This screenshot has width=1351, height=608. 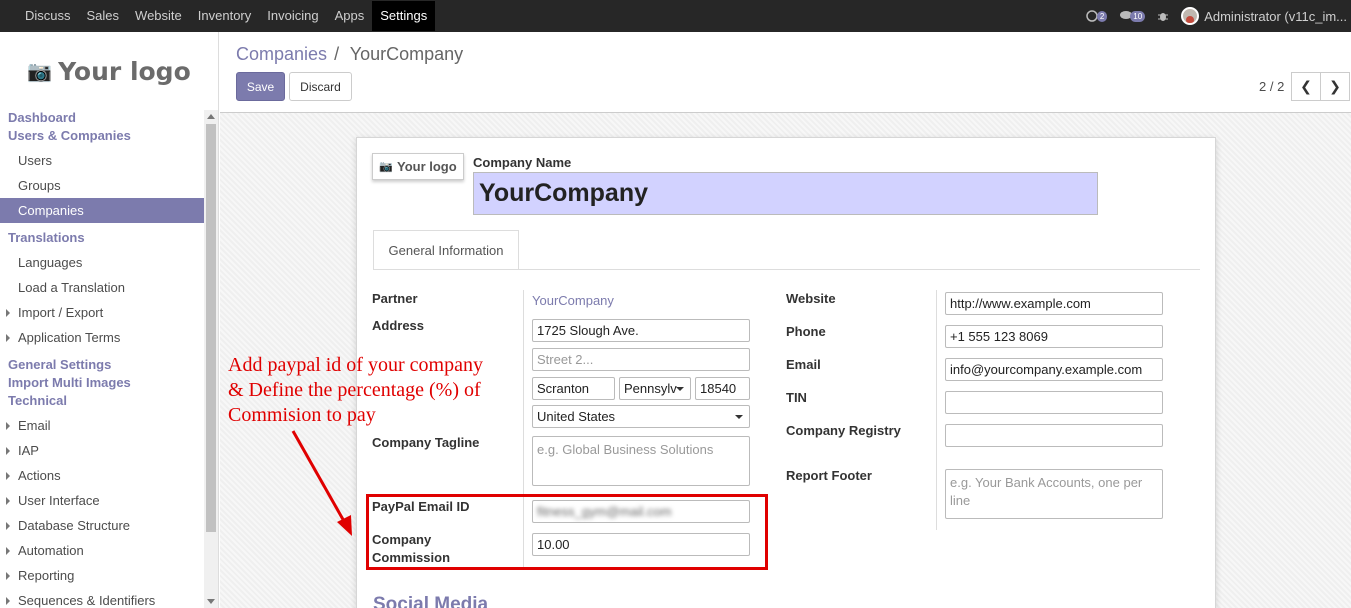 I want to click on sidebar-head-users-companies: Users & Companies, so click(x=102, y=136).